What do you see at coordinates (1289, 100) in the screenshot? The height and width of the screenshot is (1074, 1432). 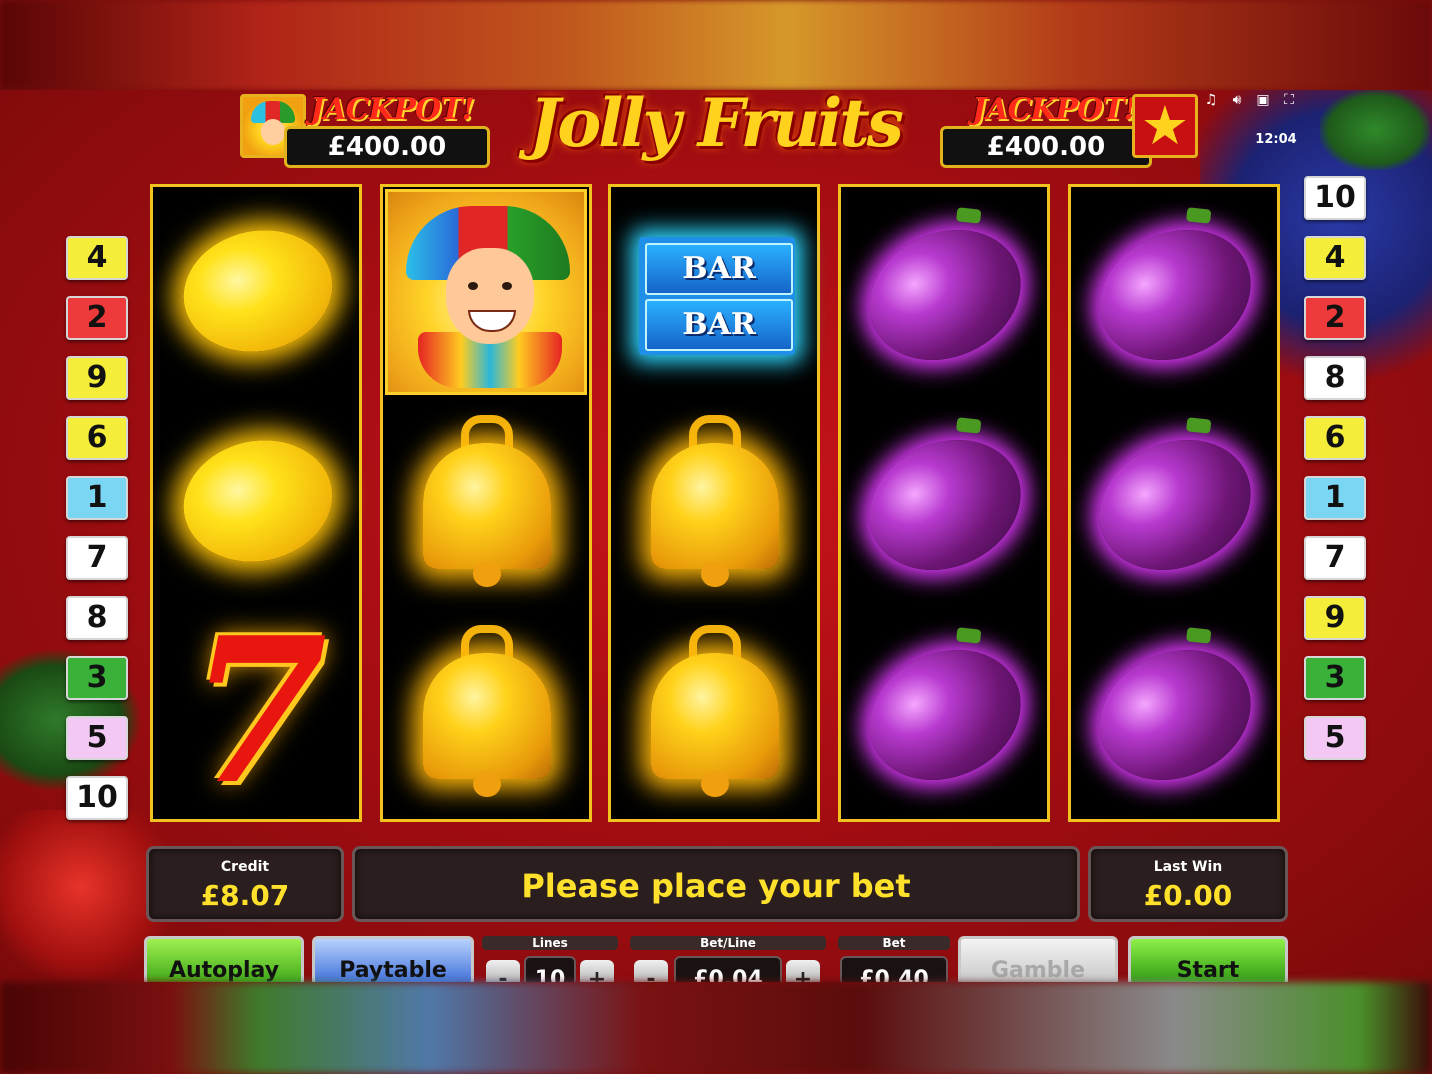 I see `fullscreen-icon: ⛶` at bounding box center [1289, 100].